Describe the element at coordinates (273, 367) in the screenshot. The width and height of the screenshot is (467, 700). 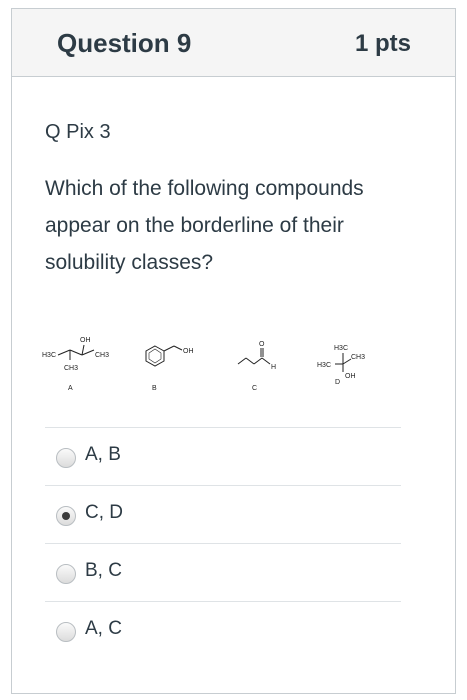
I see `structure-c-atom-h: H` at that location.